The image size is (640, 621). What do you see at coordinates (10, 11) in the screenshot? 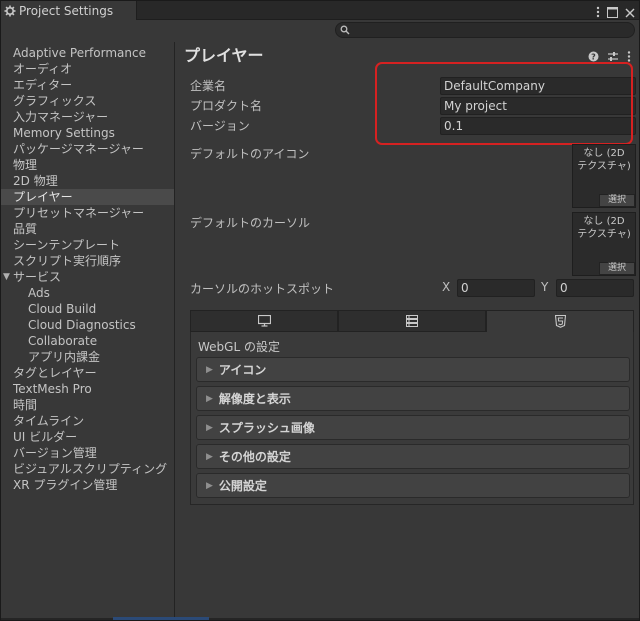
I see `gear-icon` at bounding box center [10, 11].